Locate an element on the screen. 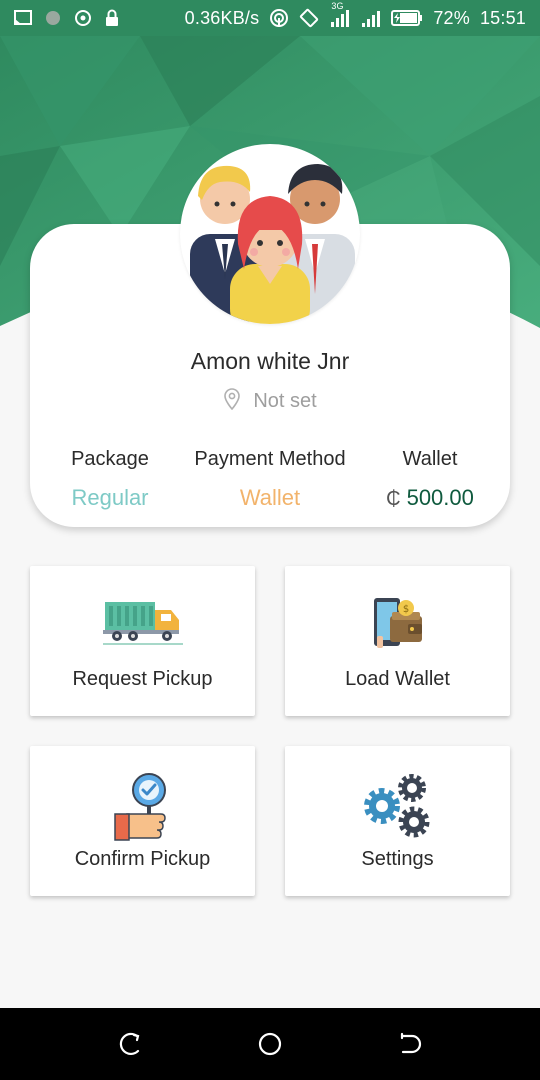  stat-wallet: Wallet ₵ 500.00 is located at coordinates (430, 479).